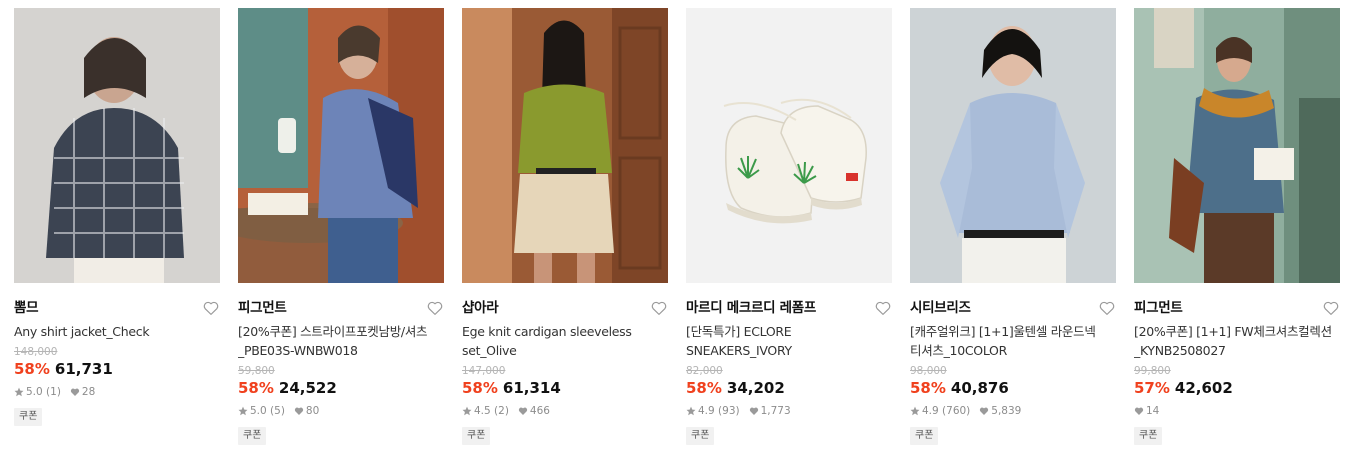 This screenshot has height=467, width=1351. I want to click on product-title: Ege knit cardigan sleeveless set_Olive, so click(565, 341).